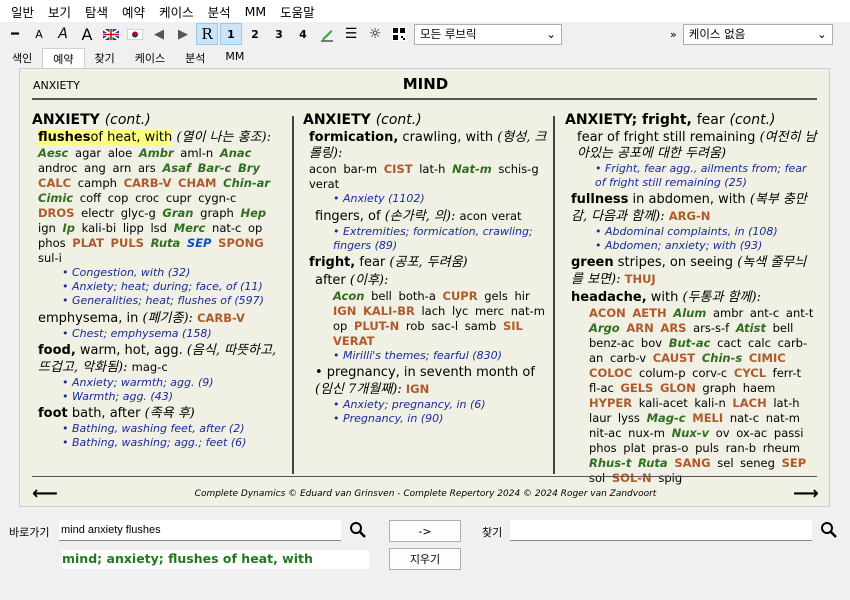 This screenshot has height=600, width=850. I want to click on korean-flag-icon, so click(135, 34).